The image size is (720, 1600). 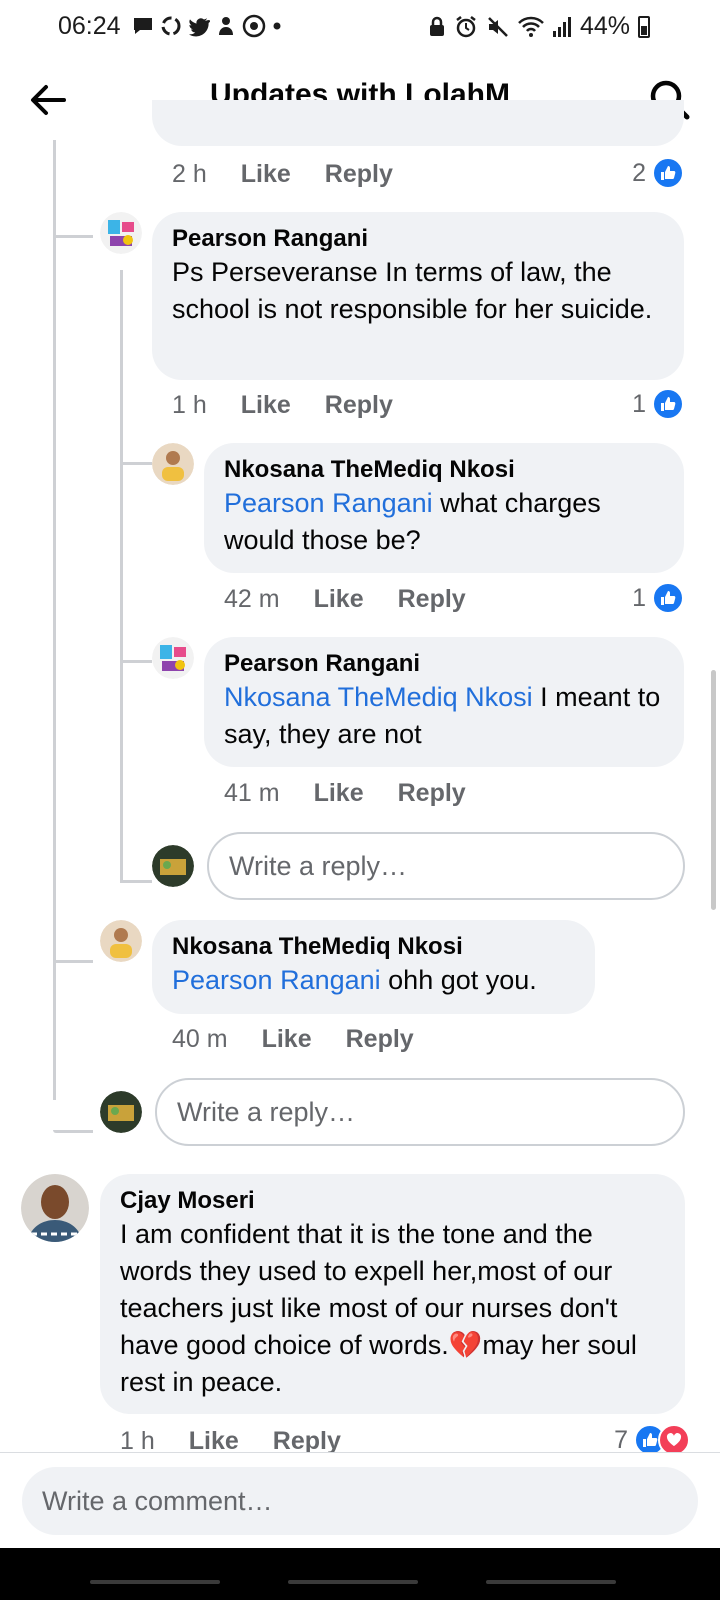 I want to click on comment-bubble-partial, so click(x=418, y=123).